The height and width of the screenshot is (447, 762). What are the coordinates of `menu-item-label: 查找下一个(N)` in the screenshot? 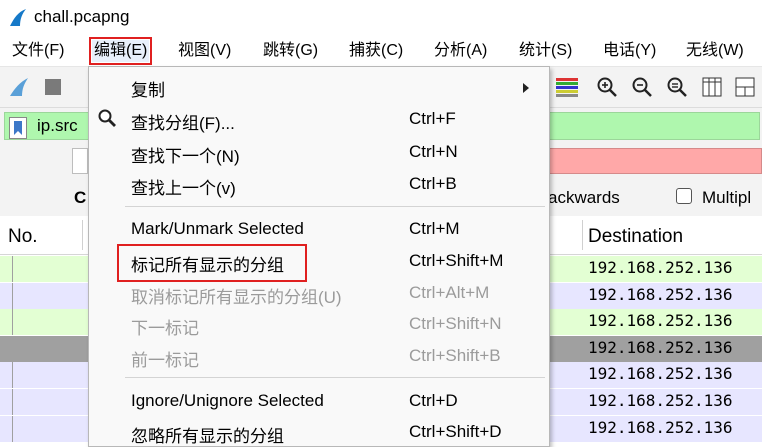 It's located at (185, 156).